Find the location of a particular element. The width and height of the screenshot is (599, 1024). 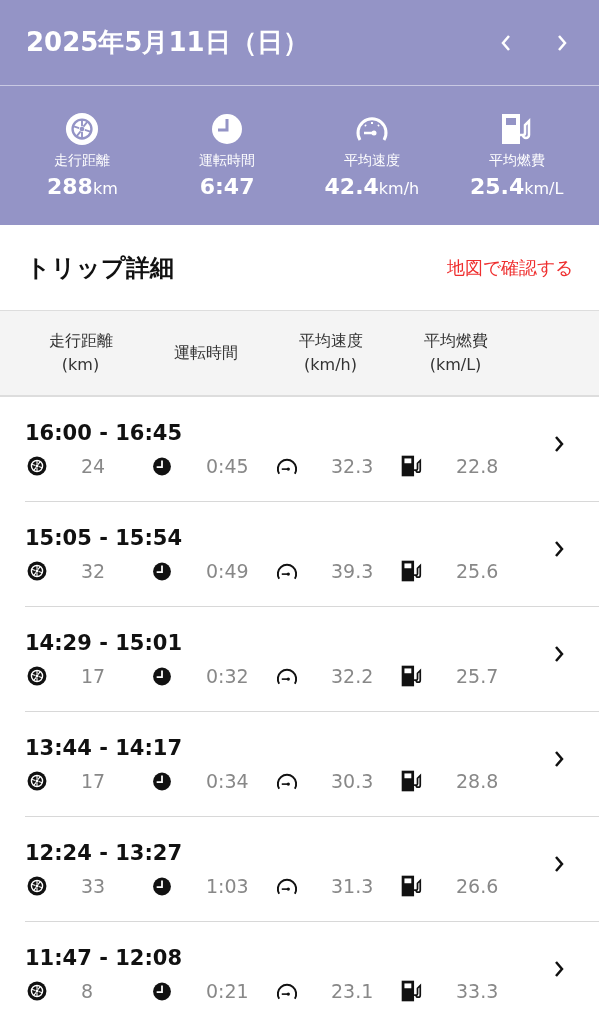

trip-value: 0:49 is located at coordinates (227, 571).